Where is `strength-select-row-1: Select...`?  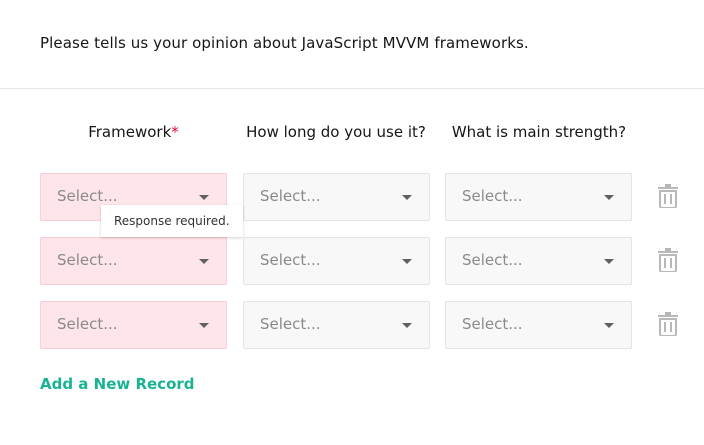
strength-select-row-1: Select... is located at coordinates (538, 197).